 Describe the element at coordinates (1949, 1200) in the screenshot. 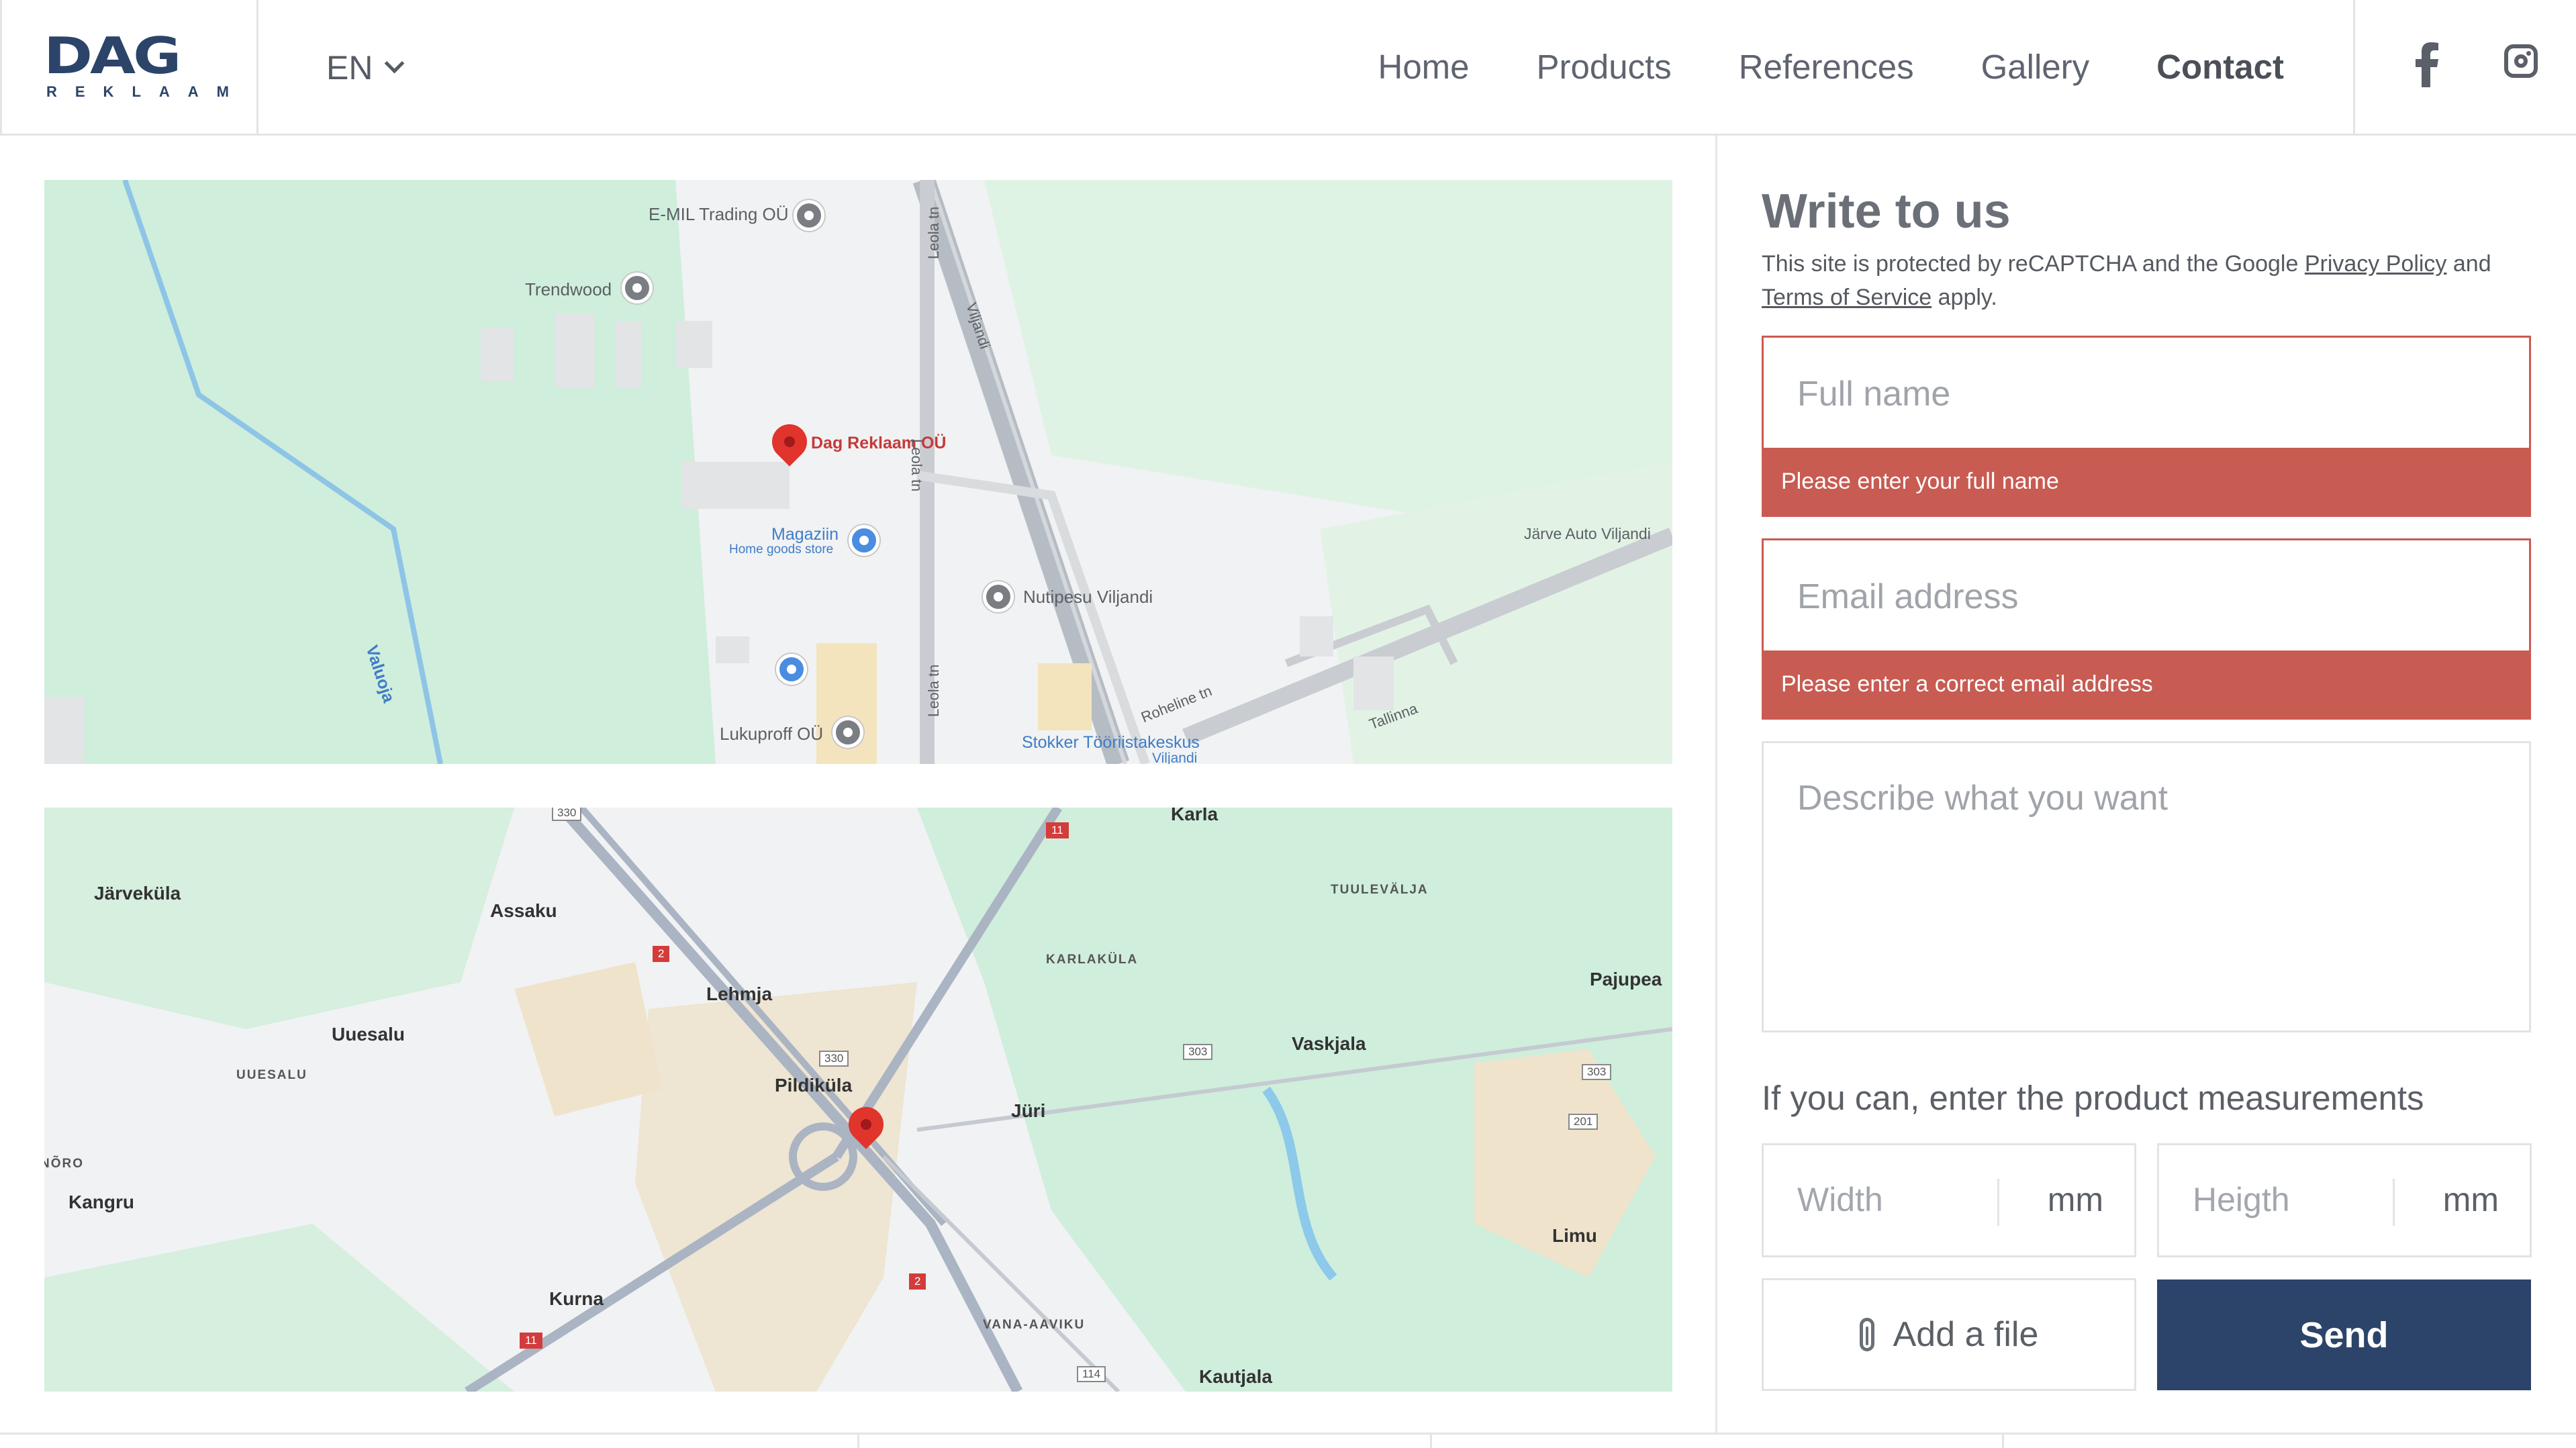

I see `width-input: Width mm` at that location.